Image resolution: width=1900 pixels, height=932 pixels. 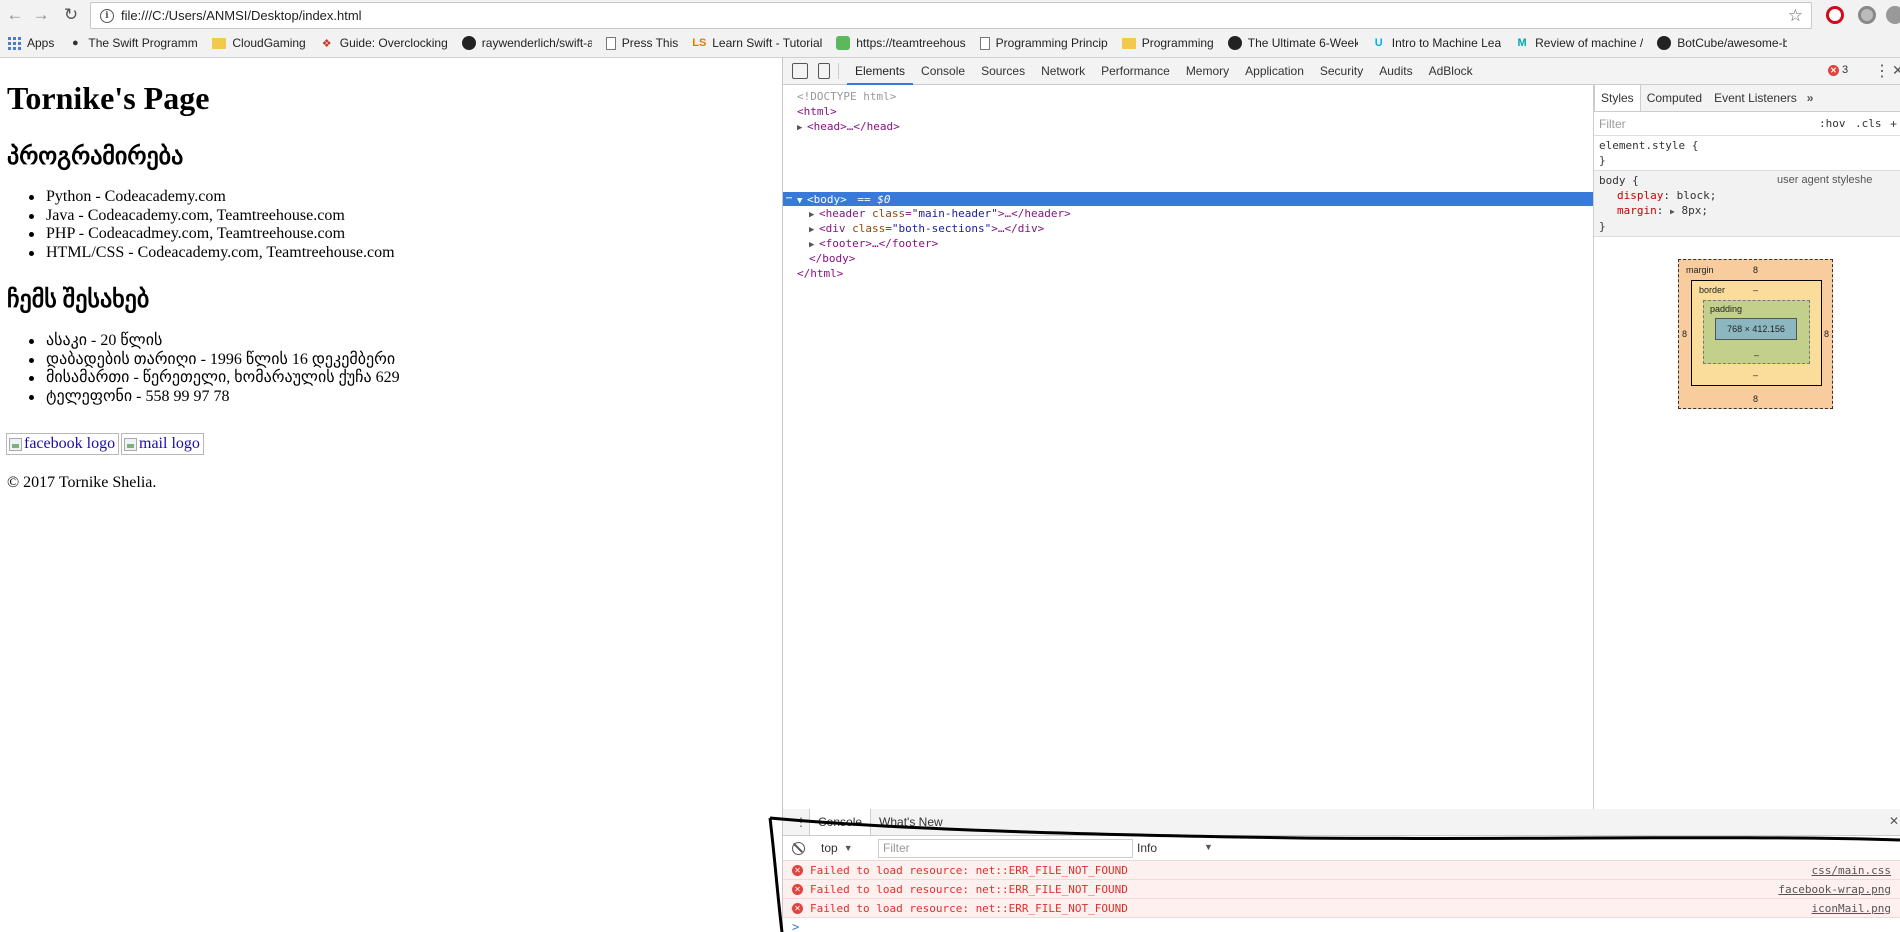 I want to click on box-model-content: 768 × 412.156, so click(x=1756, y=329).